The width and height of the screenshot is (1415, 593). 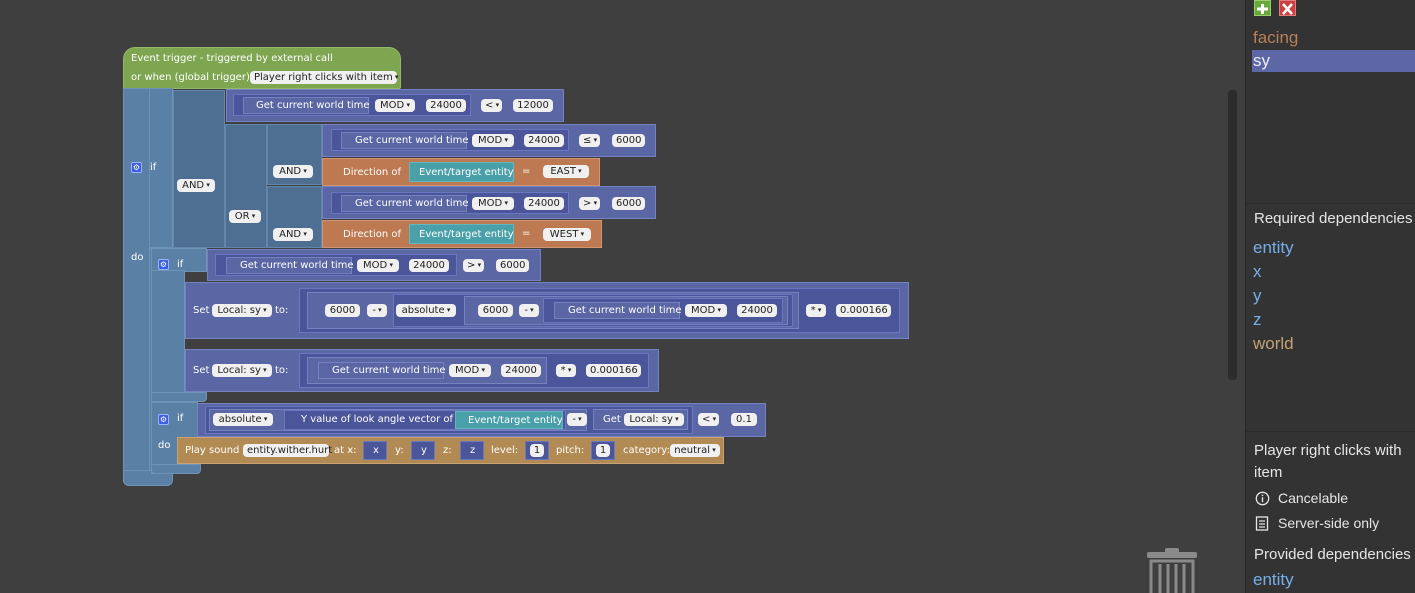 What do you see at coordinates (1313, 498) in the screenshot?
I see `flag-cancelable: Cancelable` at bounding box center [1313, 498].